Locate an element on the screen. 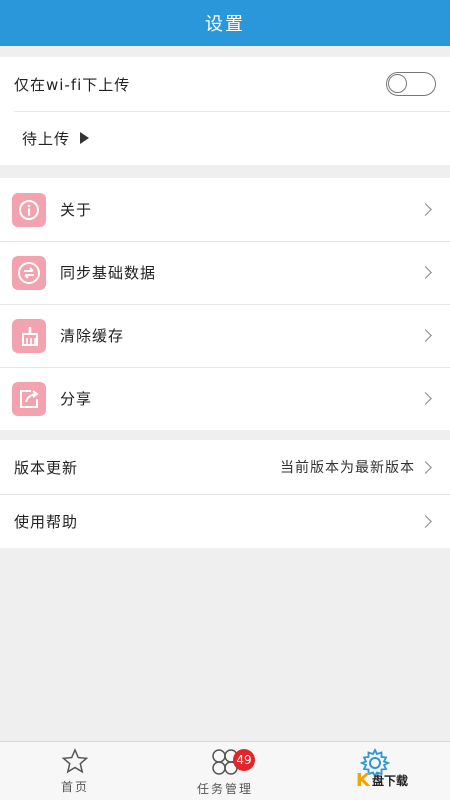  wifi-only-label: 仅在wi-fi下上传 is located at coordinates (72, 84).